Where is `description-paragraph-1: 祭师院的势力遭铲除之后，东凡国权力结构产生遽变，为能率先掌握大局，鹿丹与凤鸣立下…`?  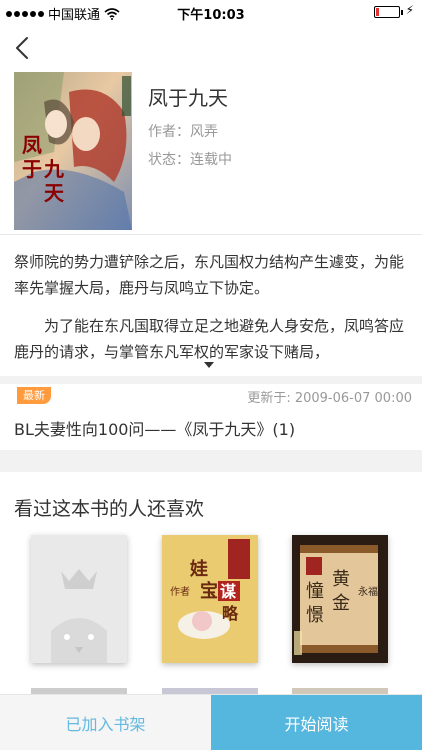
description-paragraph-1: 祭师院的势力遭铲除之后，东凡国权力结构产生遽变，为能率先掌握大局，鹿丹与凤鸣立下… is located at coordinates (209, 275).